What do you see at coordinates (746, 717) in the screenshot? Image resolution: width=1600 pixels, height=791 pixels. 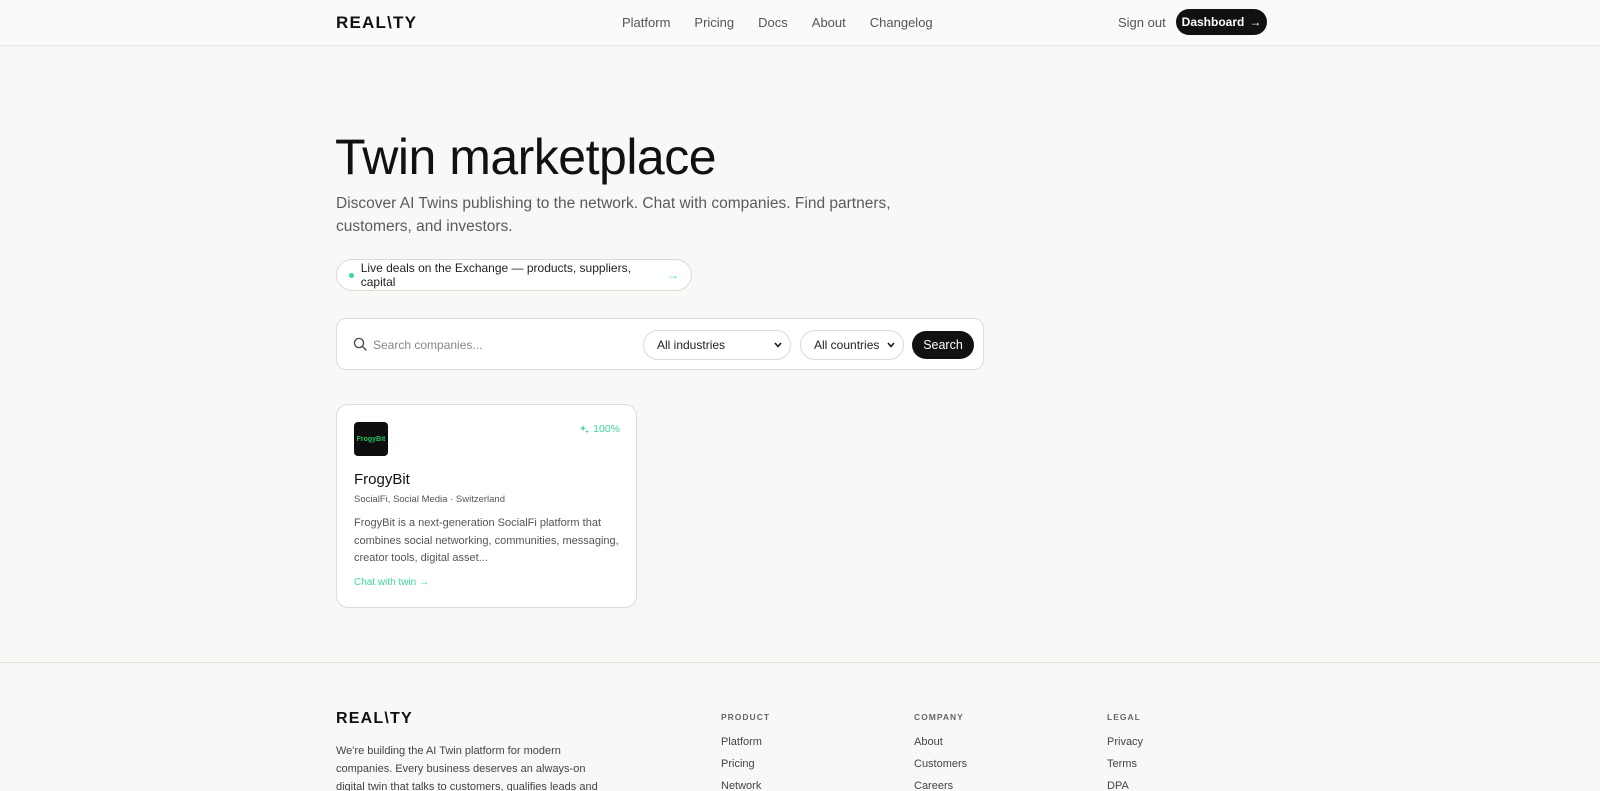 I see `footer-heading-product: PRODUCT` at bounding box center [746, 717].